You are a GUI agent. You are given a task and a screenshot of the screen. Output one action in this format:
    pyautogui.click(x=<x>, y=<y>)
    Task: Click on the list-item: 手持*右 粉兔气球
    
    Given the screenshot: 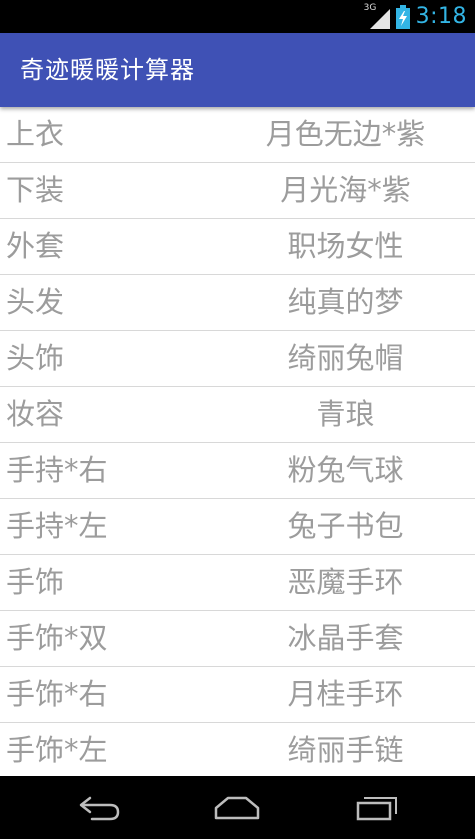 What is the action you would take?
    pyautogui.click(x=237, y=471)
    